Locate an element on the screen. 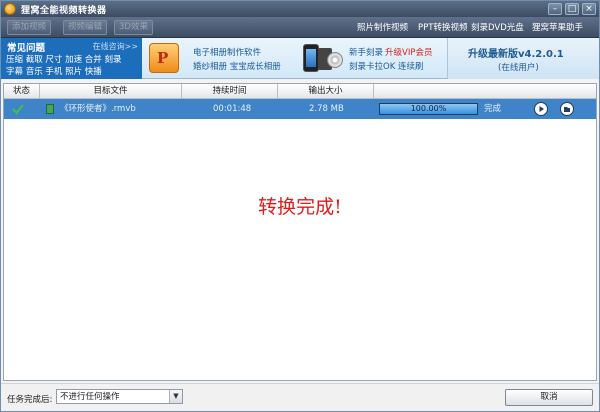 The width and height of the screenshot is (600, 412). app-logo-icon is located at coordinates (10, 9).